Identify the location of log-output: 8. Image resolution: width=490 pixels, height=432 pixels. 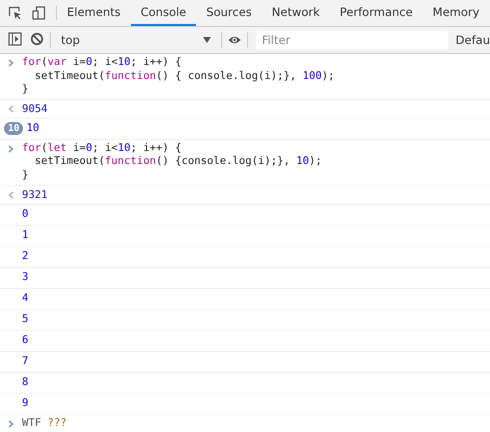
(25, 382).